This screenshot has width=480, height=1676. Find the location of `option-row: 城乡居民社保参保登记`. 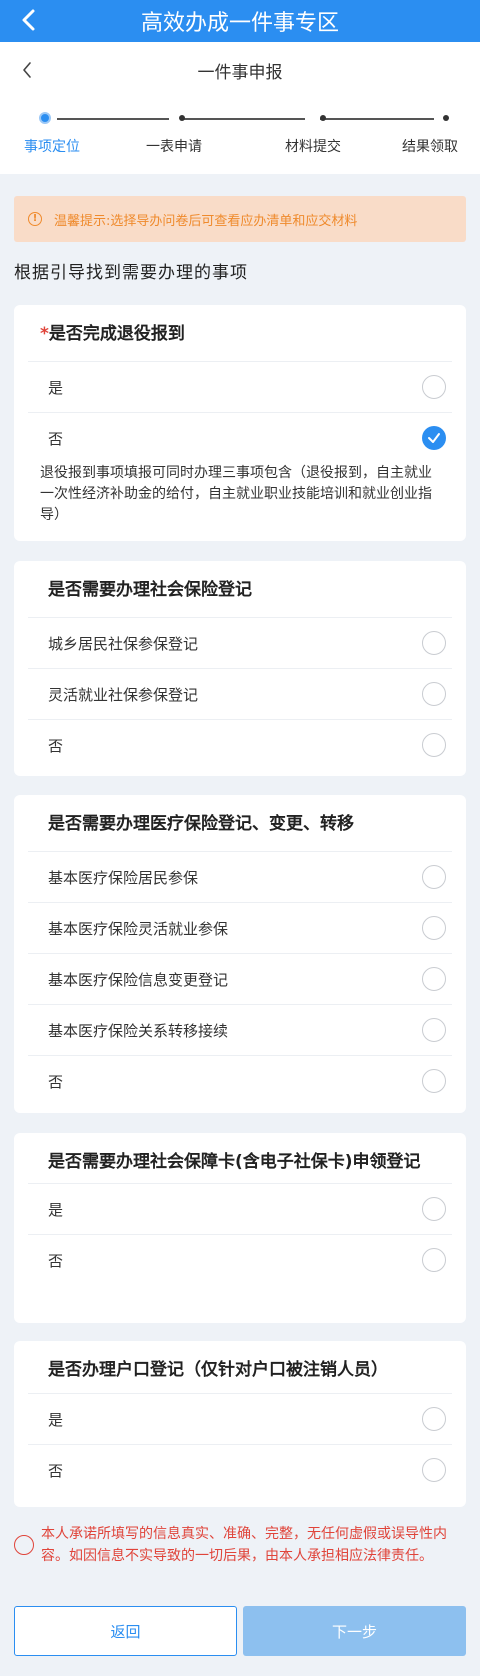

option-row: 城乡居民社保参保登记 is located at coordinates (240, 642).